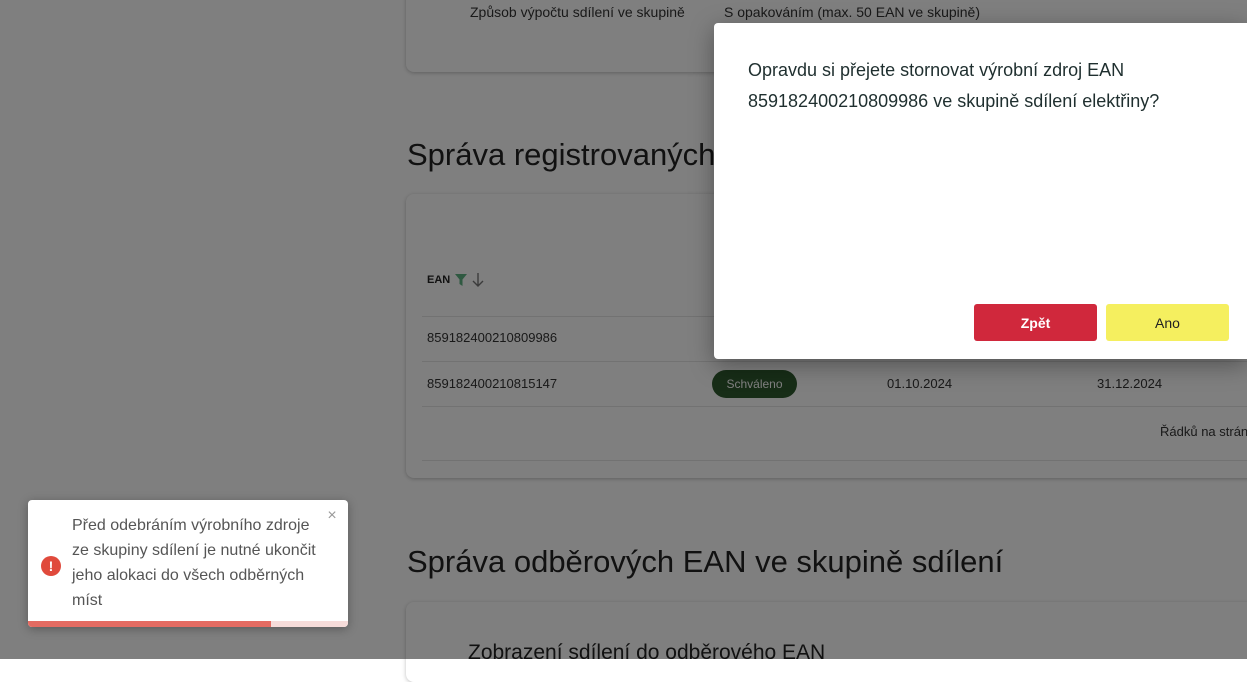 This screenshot has width=1247, height=682. I want to click on toast-progress-bar, so click(150, 624).